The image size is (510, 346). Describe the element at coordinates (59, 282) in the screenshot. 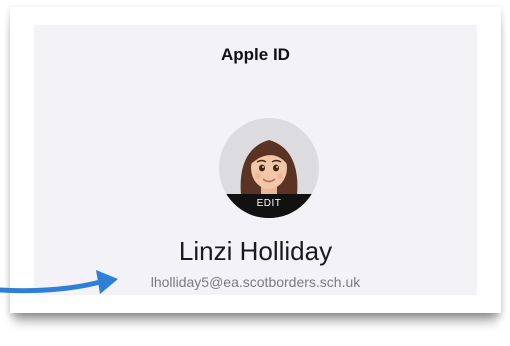

I see `arrow-right-icon` at that location.